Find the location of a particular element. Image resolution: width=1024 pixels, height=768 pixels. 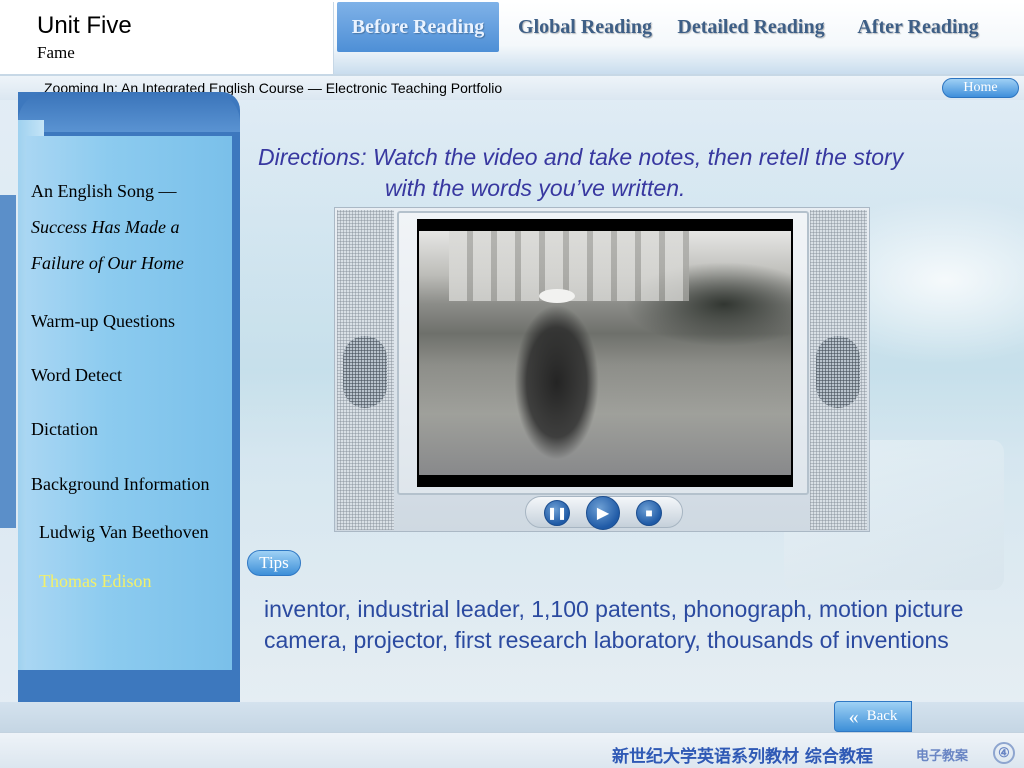

back-label: Back is located at coordinates (882, 716).